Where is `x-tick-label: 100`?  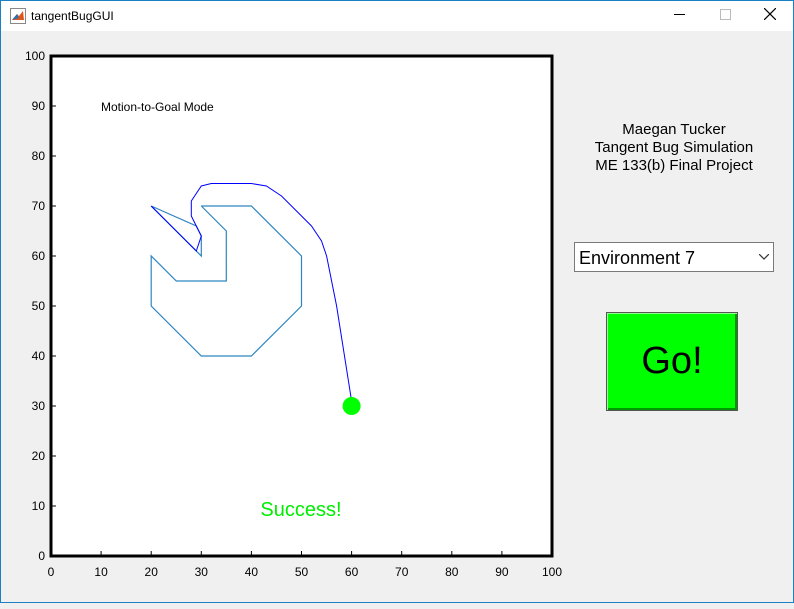 x-tick-label: 100 is located at coordinates (552, 572).